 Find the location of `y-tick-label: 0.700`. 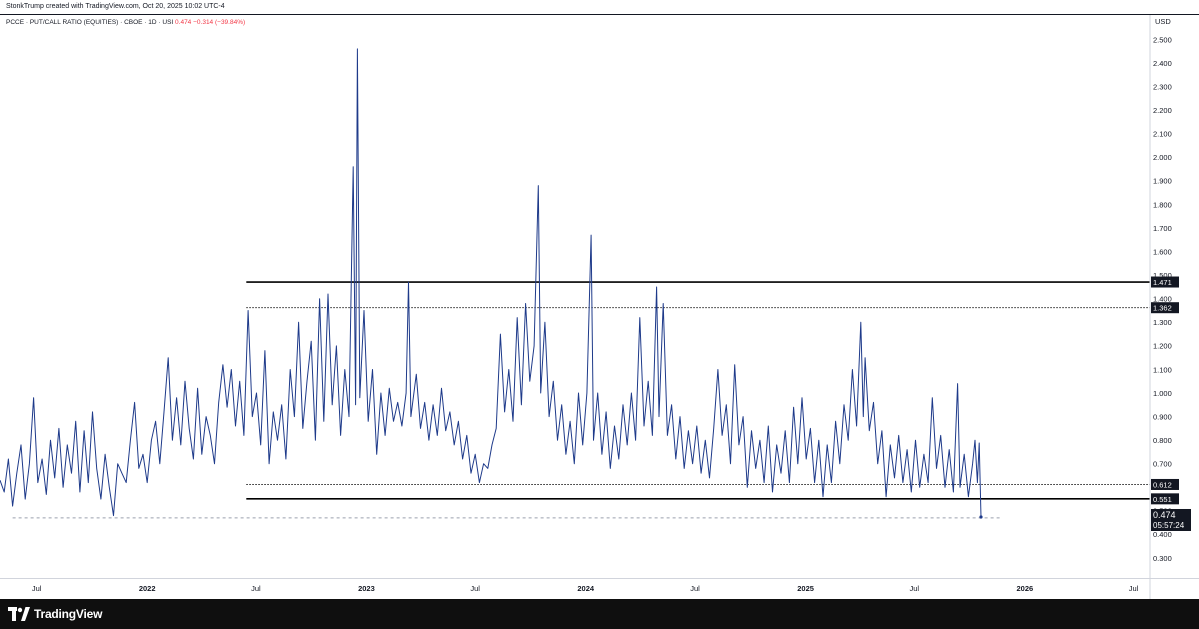

y-tick-label: 0.700 is located at coordinates (1162, 464).